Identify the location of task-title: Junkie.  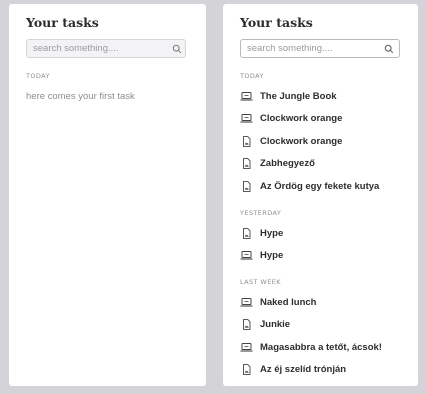
(275, 324).